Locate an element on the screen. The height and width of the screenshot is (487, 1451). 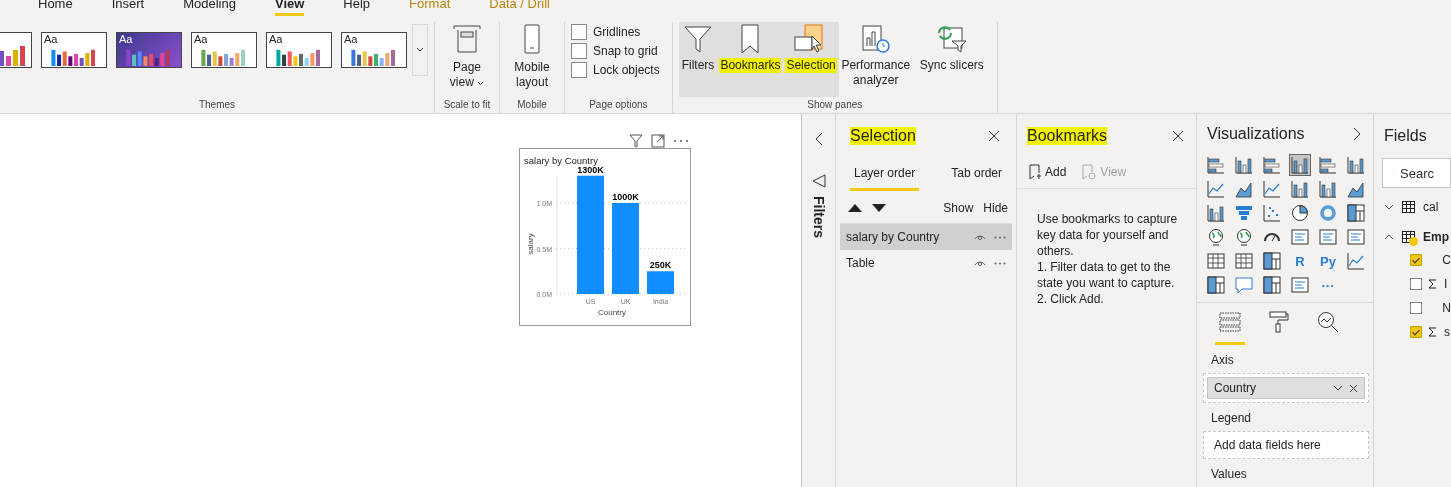
field-row: C is located at coordinates (1412, 260).